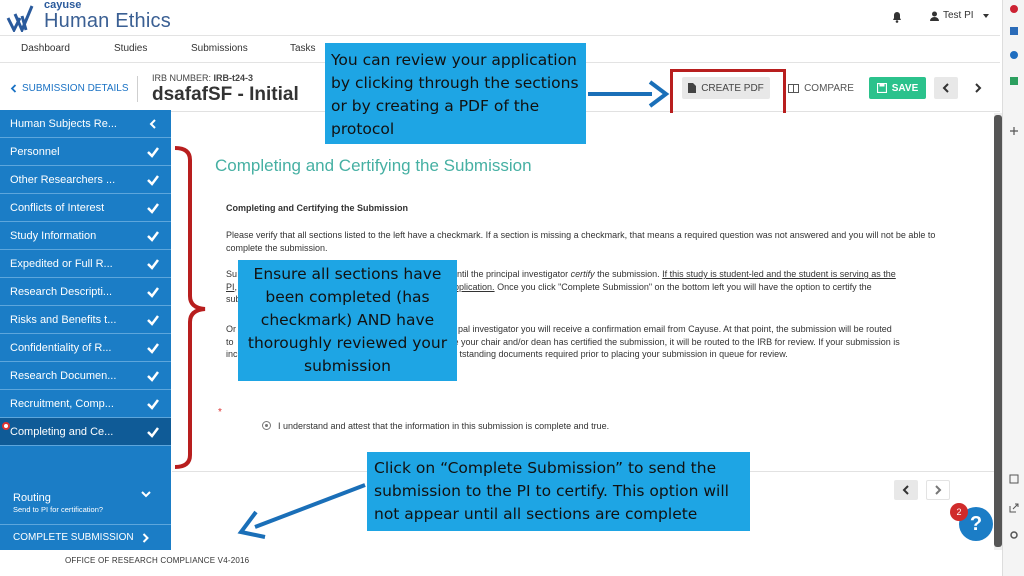  Describe the element at coordinates (310, 506) in the screenshot. I see `arrow-to-complete-submission` at that location.